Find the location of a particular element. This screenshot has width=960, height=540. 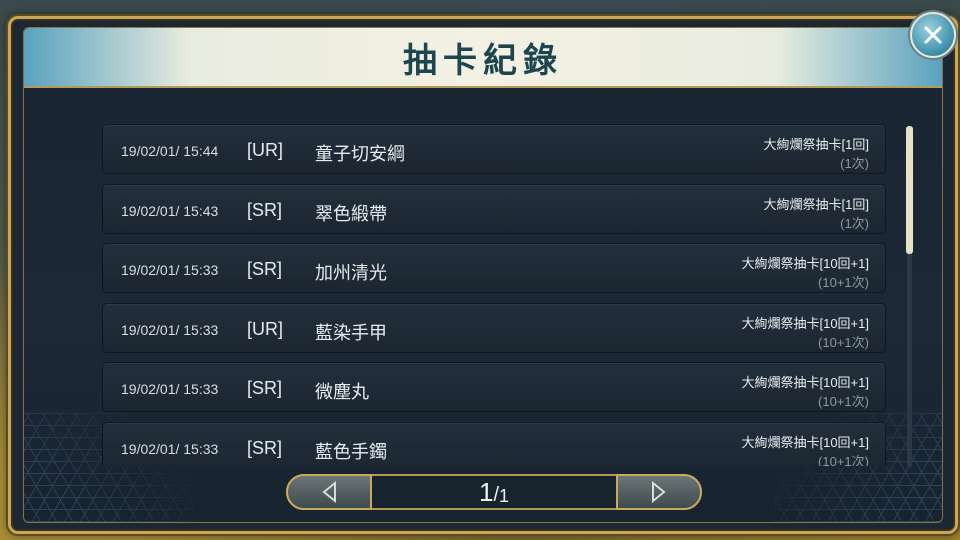

total-pages: 1 is located at coordinates (504, 495).